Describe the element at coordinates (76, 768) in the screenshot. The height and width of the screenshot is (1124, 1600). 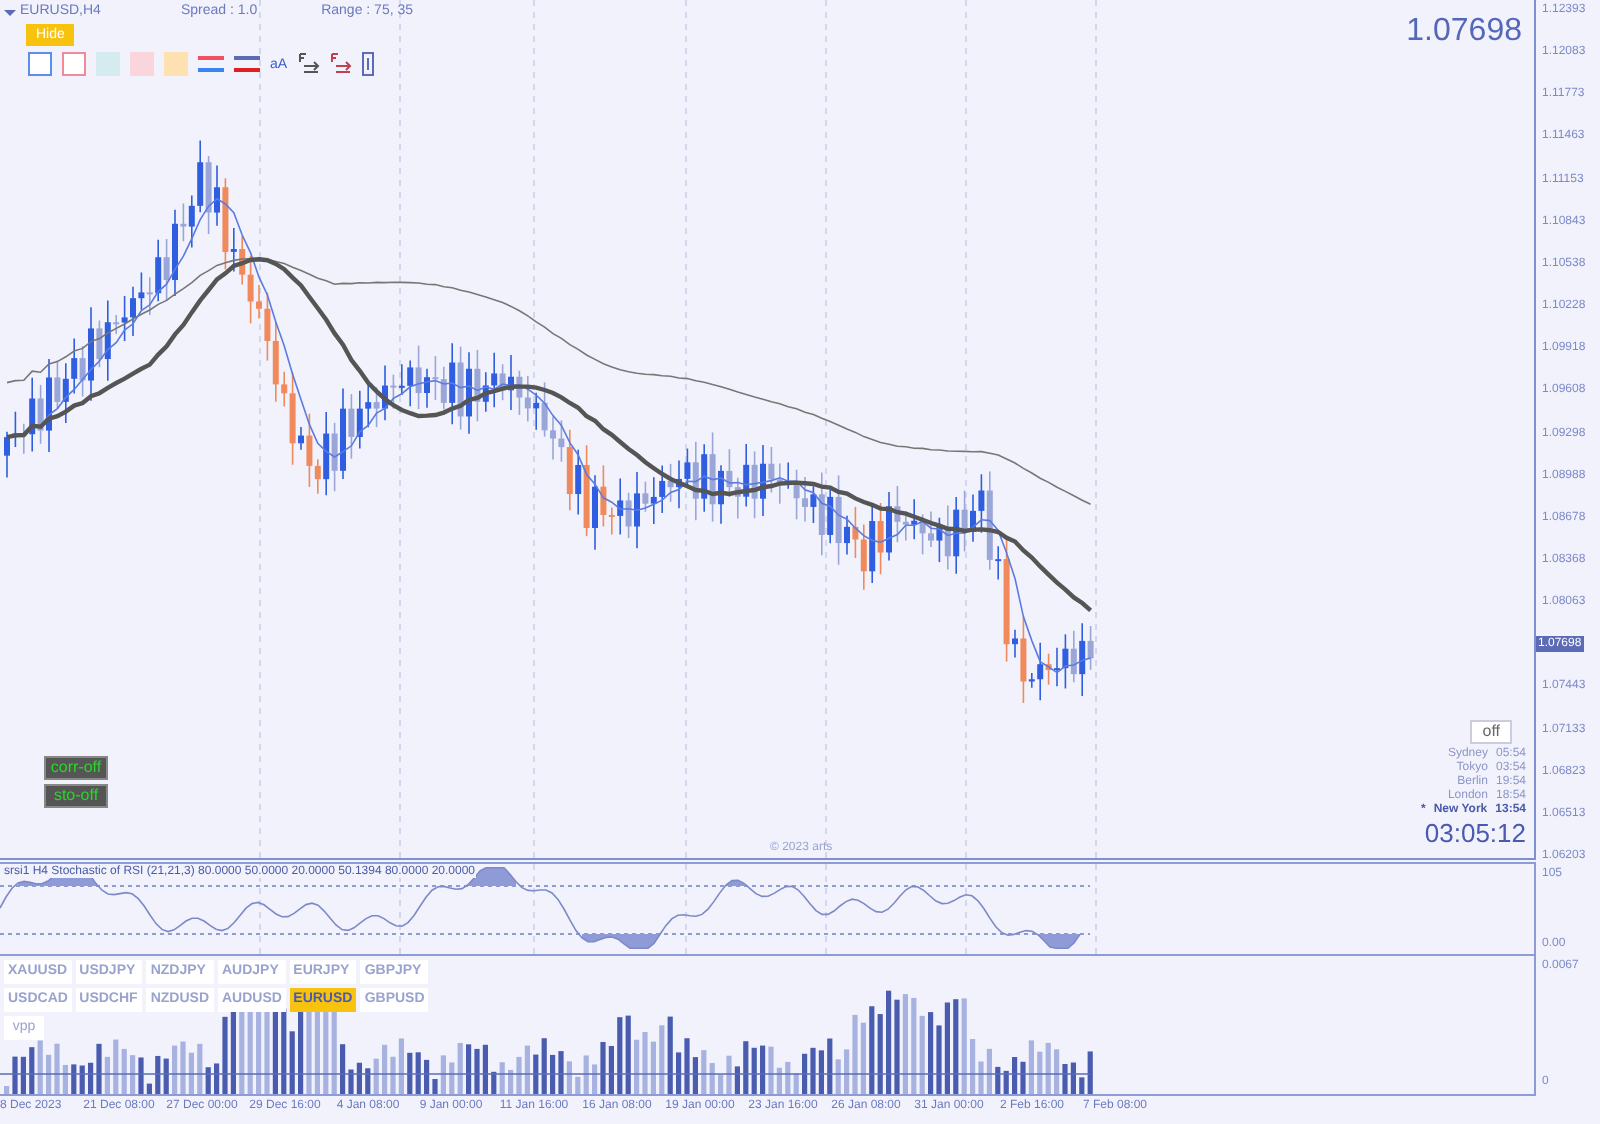
I see `toggle-button: corr-off` at that location.